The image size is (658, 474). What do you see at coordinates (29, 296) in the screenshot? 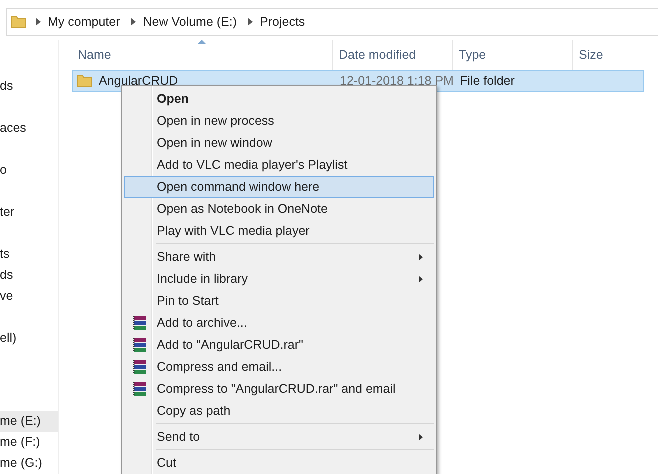
I see `sidebar-item: ve` at bounding box center [29, 296].